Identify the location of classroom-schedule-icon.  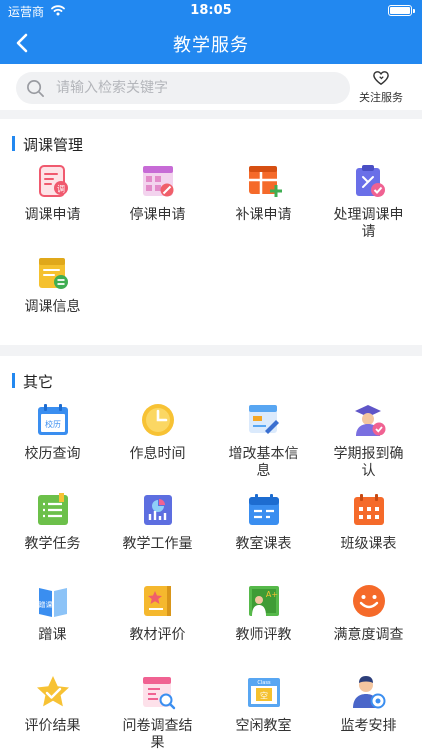
(263, 509).